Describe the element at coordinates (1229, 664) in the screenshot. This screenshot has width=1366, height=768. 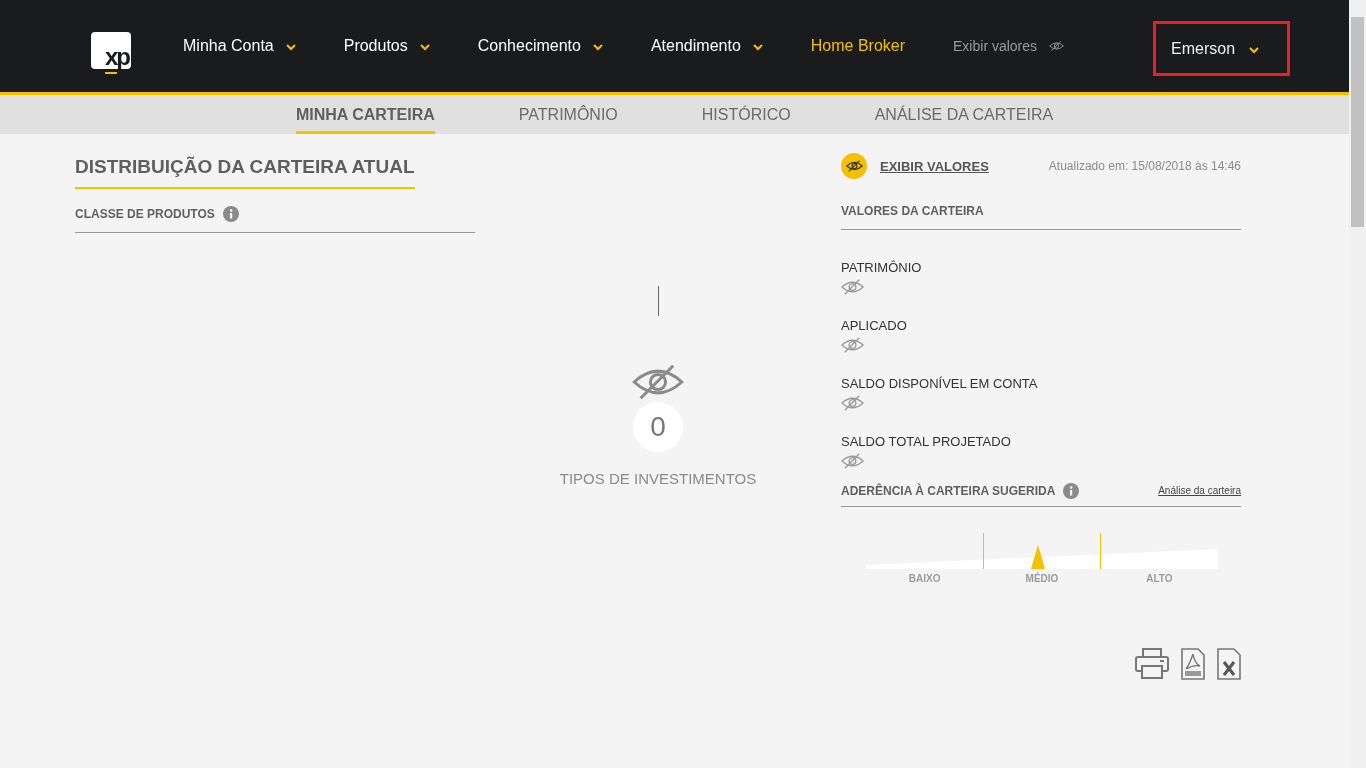
I see `spreadsheet-file-icon` at that location.